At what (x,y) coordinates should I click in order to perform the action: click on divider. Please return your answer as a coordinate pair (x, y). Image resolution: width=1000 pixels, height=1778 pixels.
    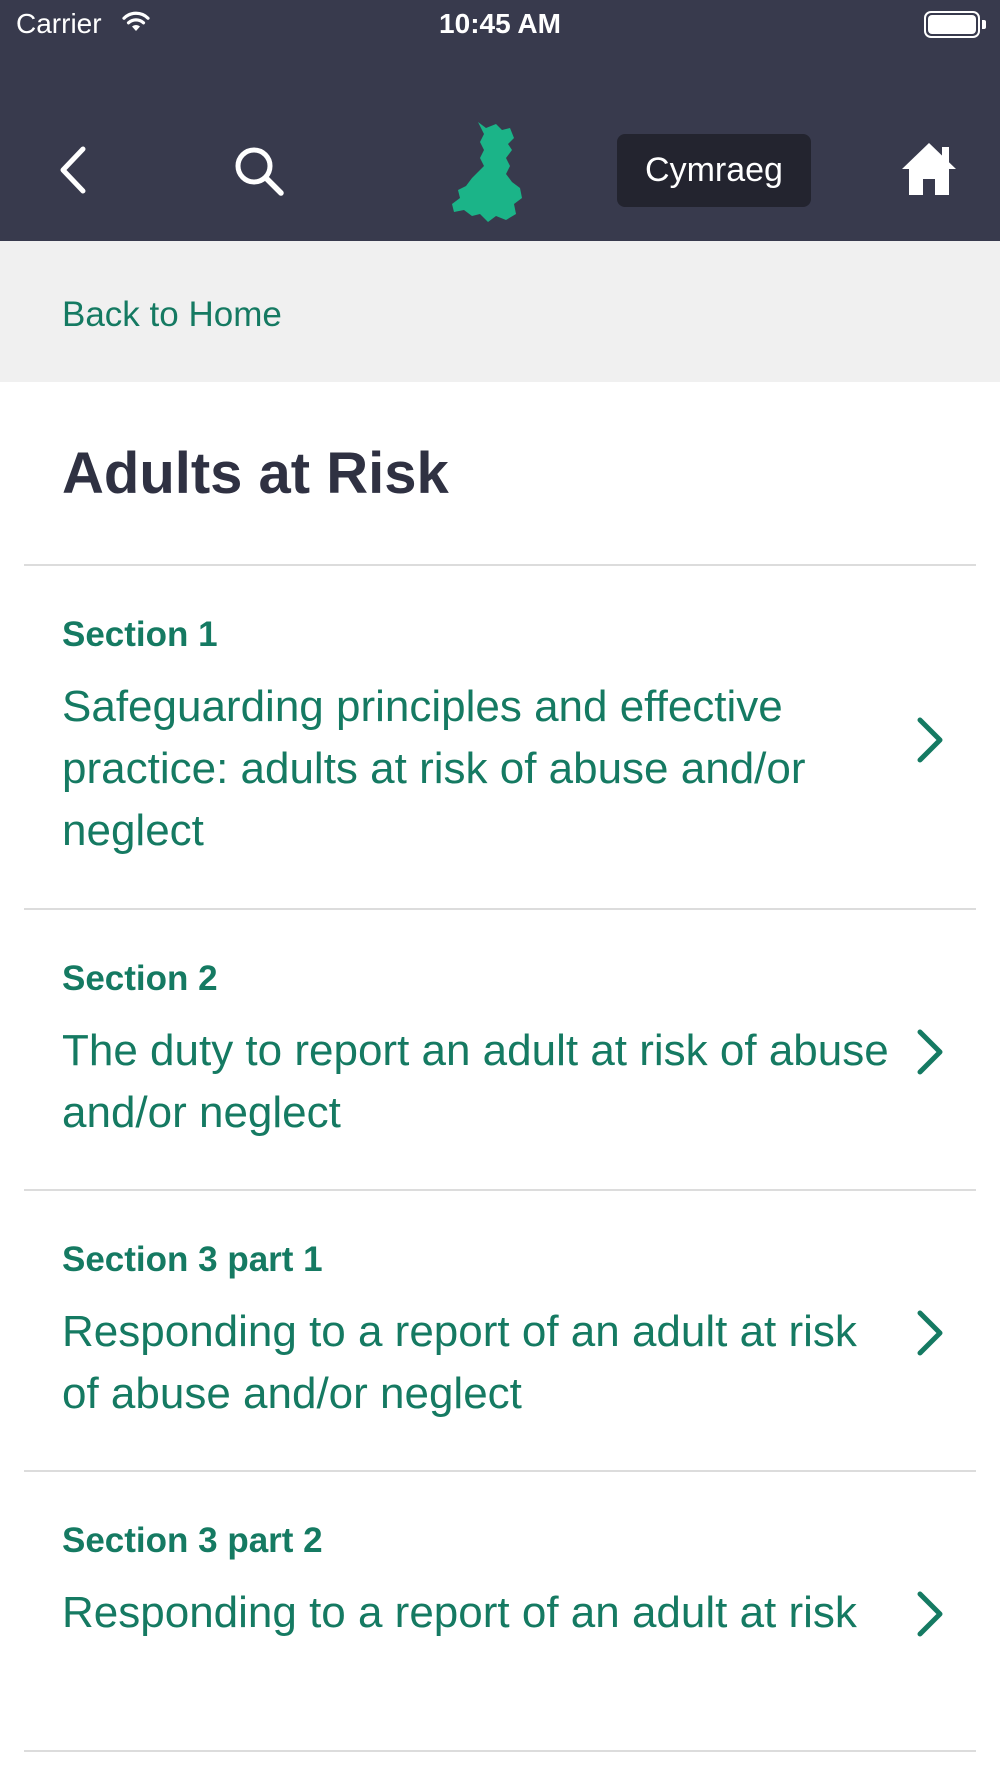
    Looking at the image, I should click on (500, 1751).